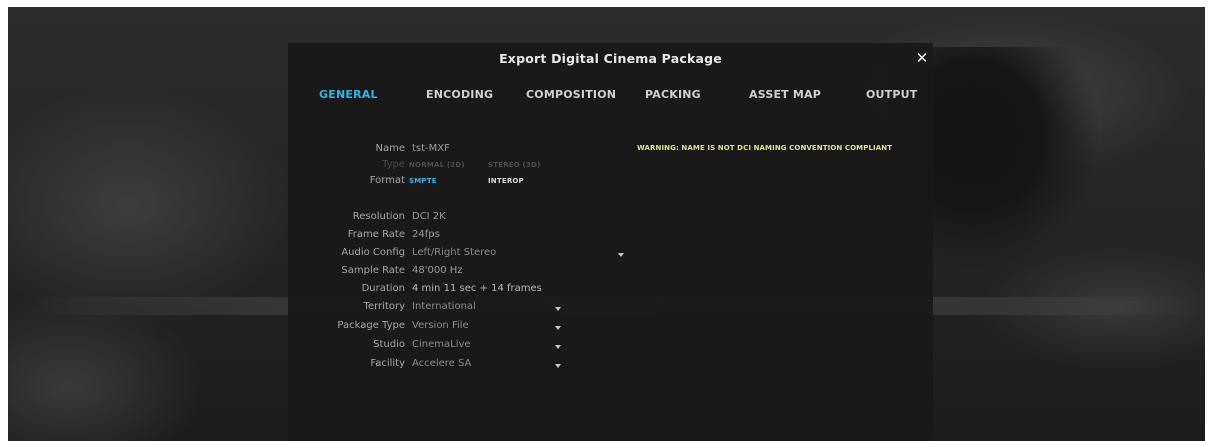 The height and width of the screenshot is (441, 1213). Describe the element at coordinates (426, 234) in the screenshot. I see `frame-rate-value: 24fps` at that location.